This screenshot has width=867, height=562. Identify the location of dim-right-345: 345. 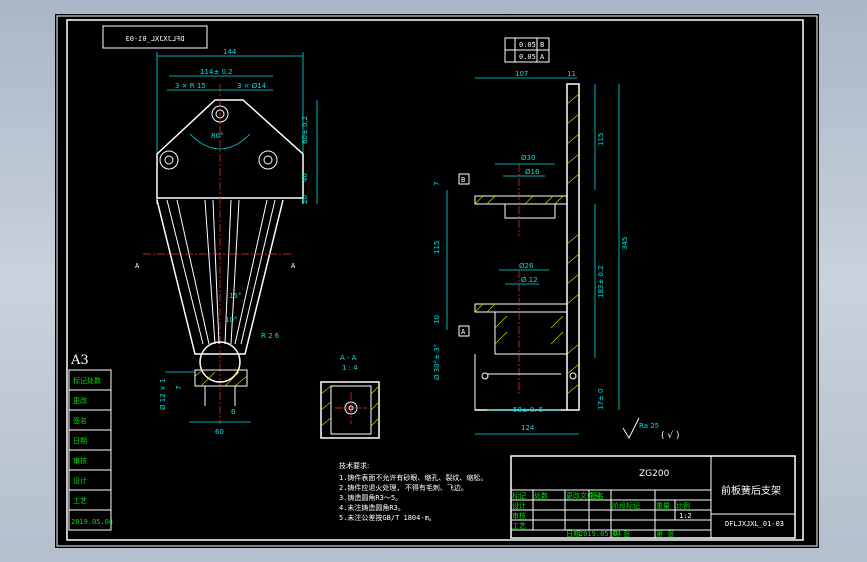
(625, 243).